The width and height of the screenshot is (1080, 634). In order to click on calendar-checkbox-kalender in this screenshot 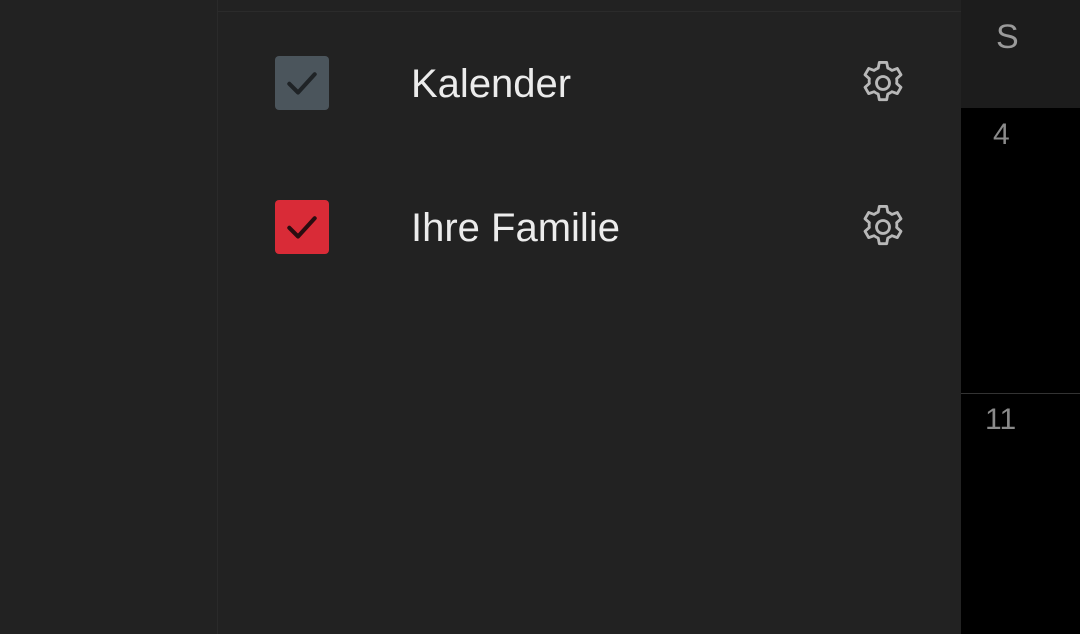, I will do `click(302, 83)`.